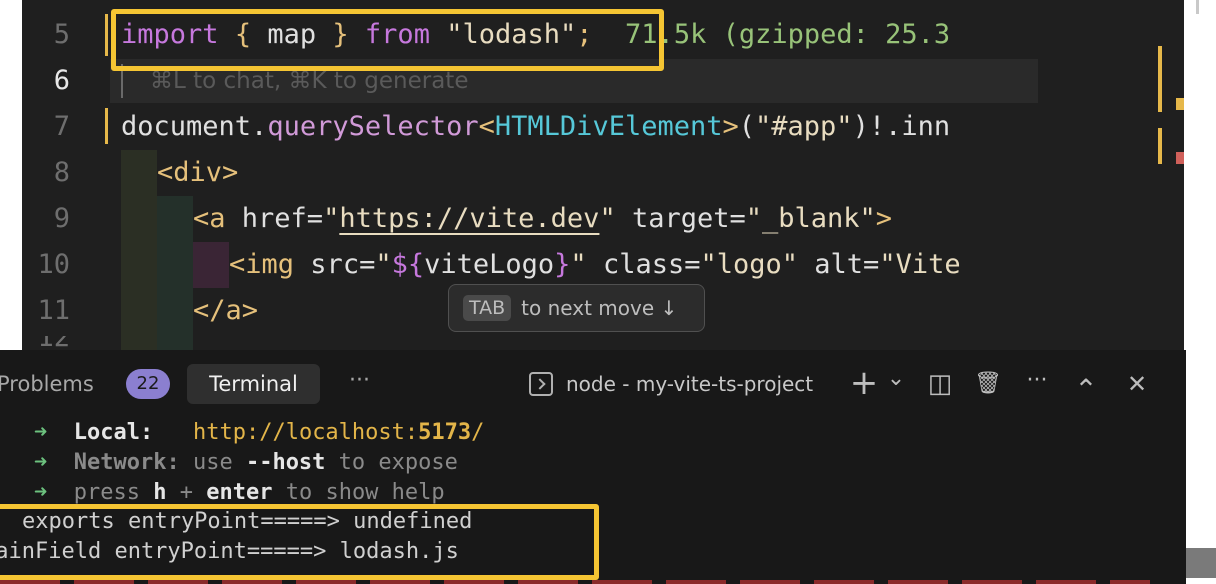 This screenshot has width=1216, height=584. I want to click on split-terminal-icon: ◫, so click(940, 384).